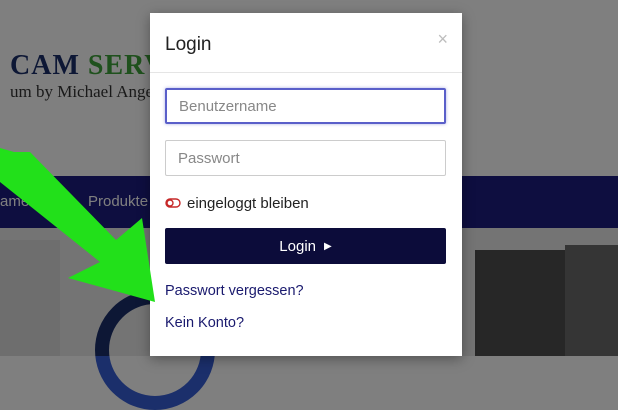 This screenshot has height=410, width=618. I want to click on modal-header: Login ×, so click(306, 43).